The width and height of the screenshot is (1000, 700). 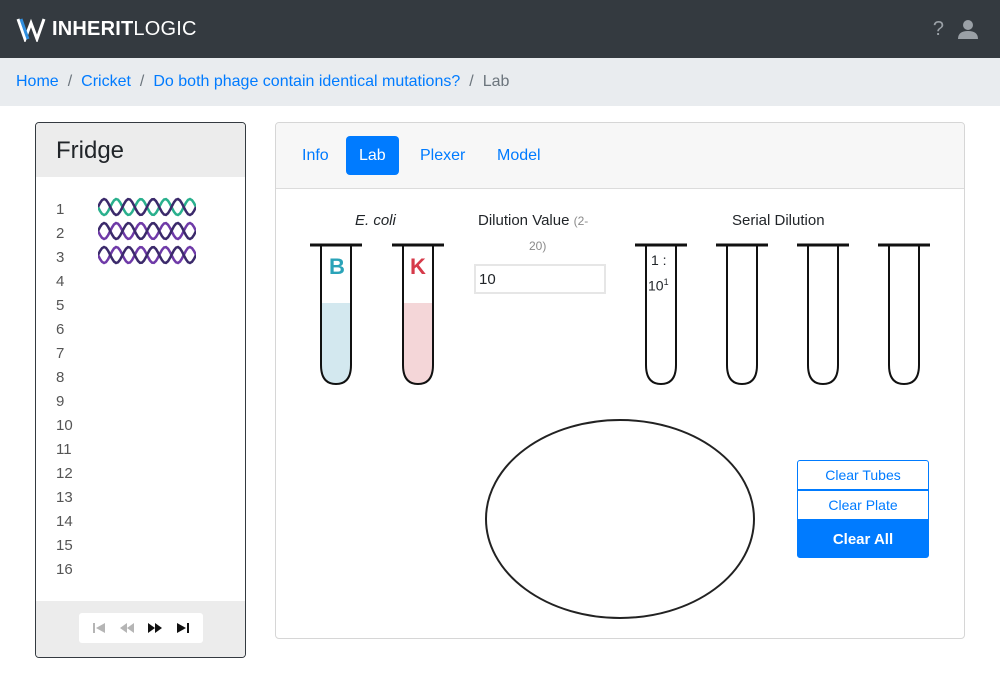 What do you see at coordinates (620, 156) in the screenshot?
I see `tab-bar: Info Lab Plexer Model` at bounding box center [620, 156].